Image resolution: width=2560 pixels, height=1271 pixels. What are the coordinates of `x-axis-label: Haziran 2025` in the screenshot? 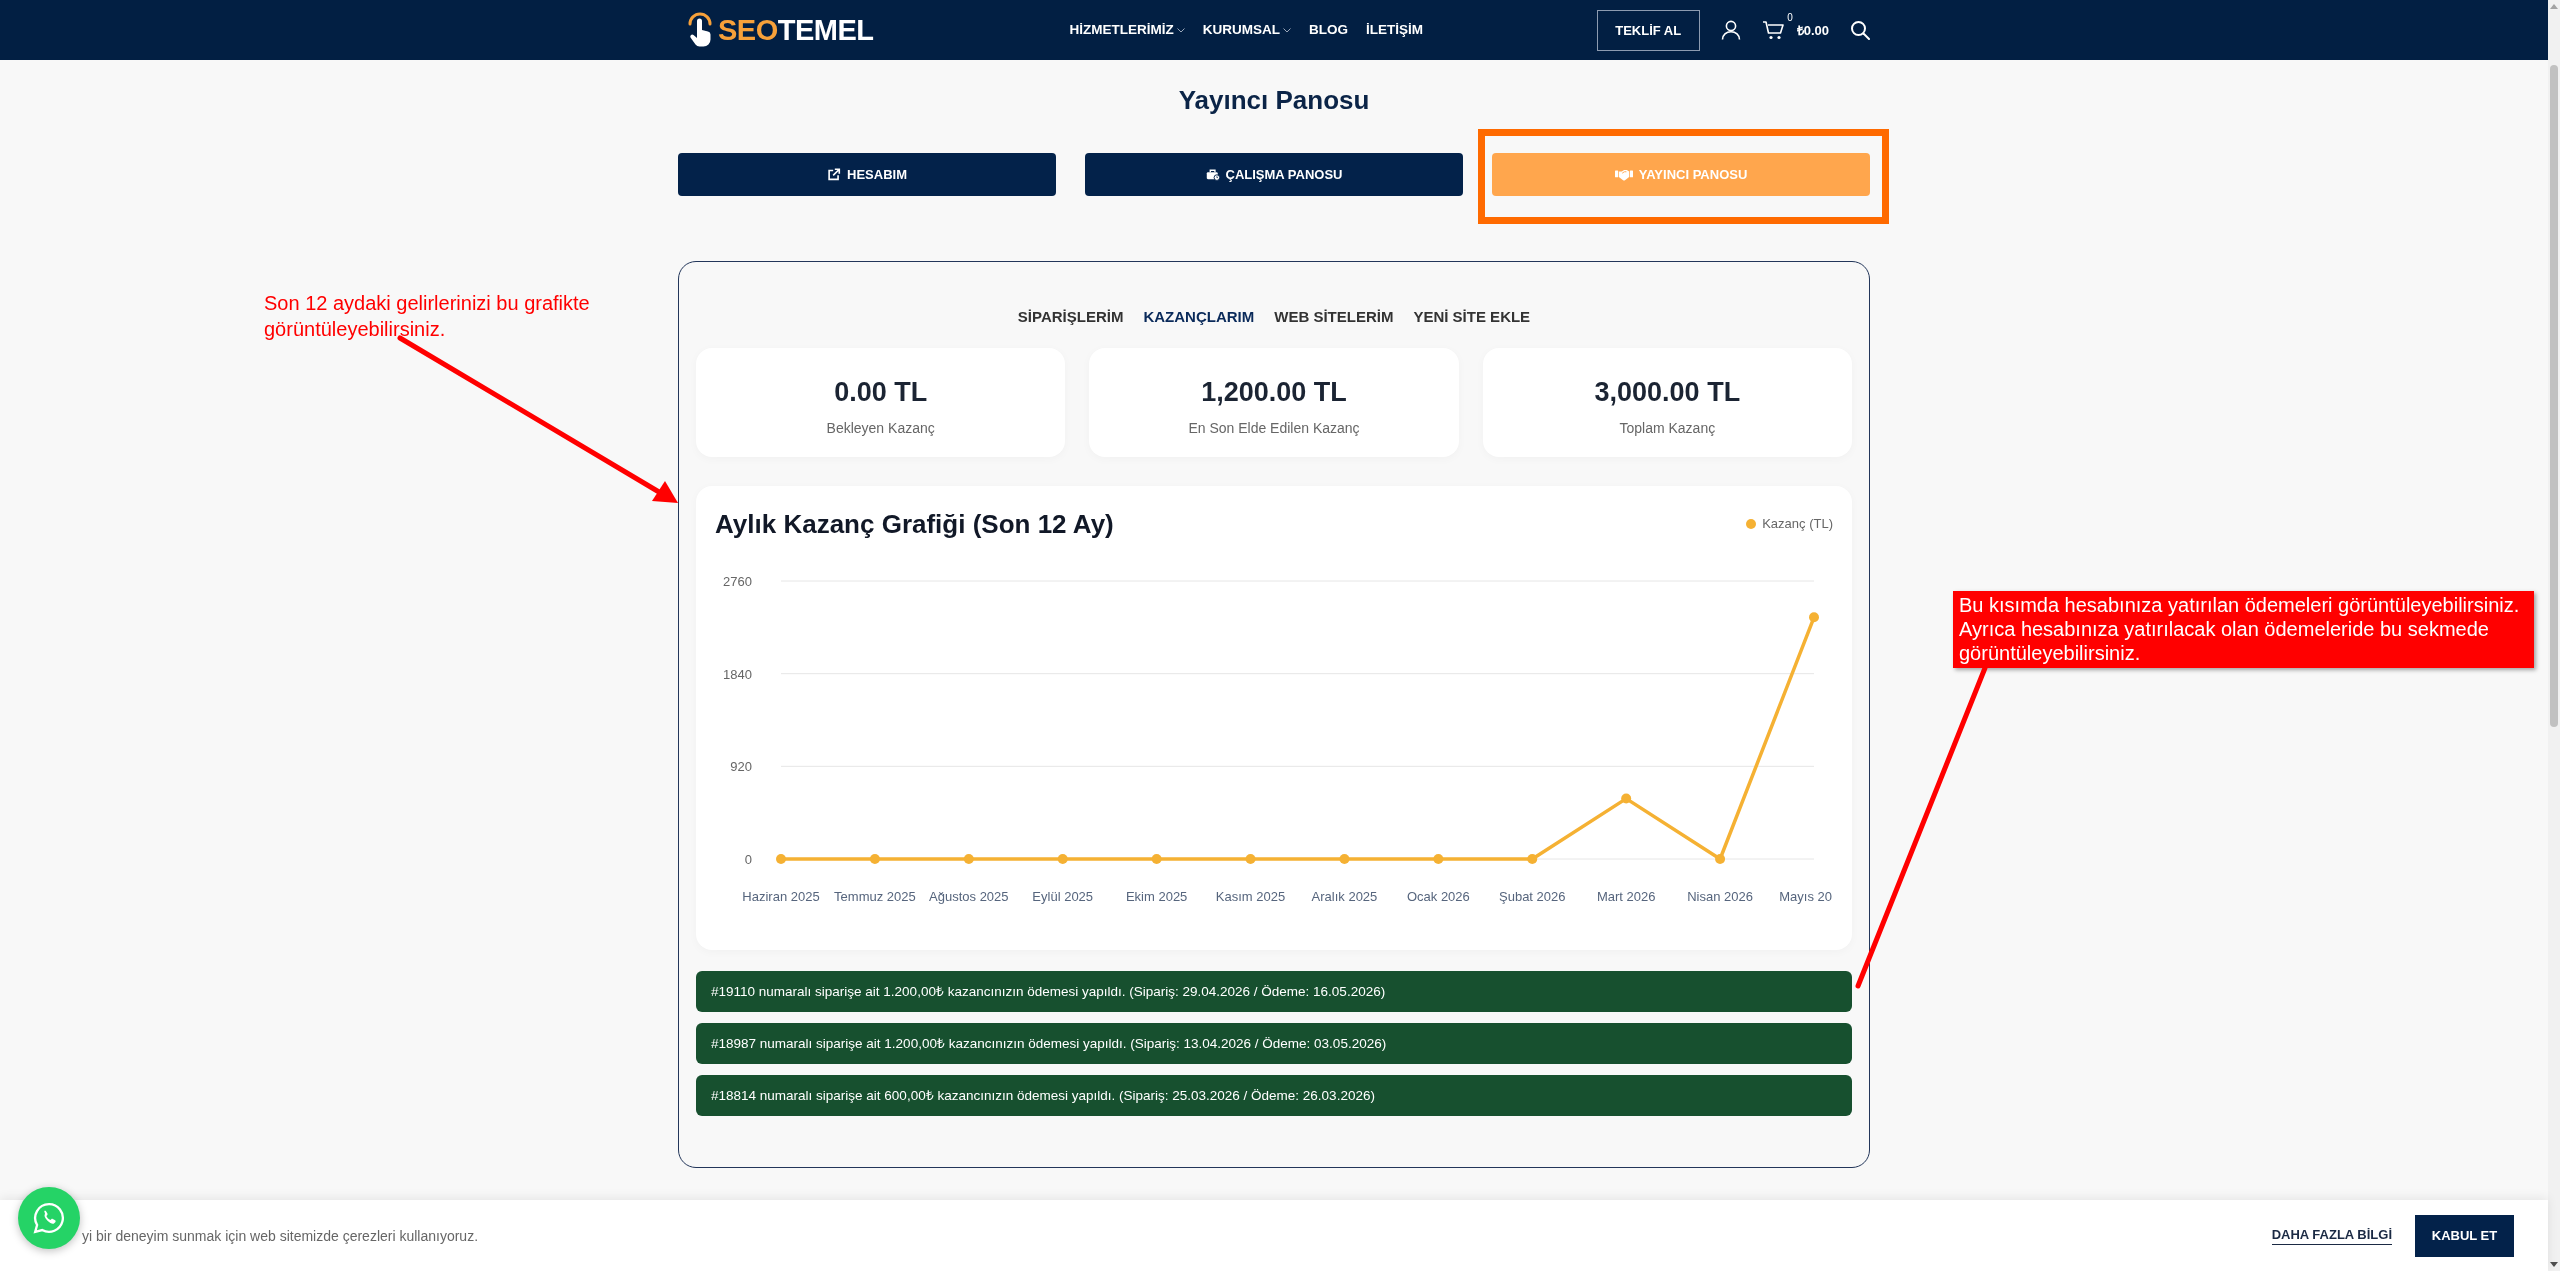 It's located at (781, 896).